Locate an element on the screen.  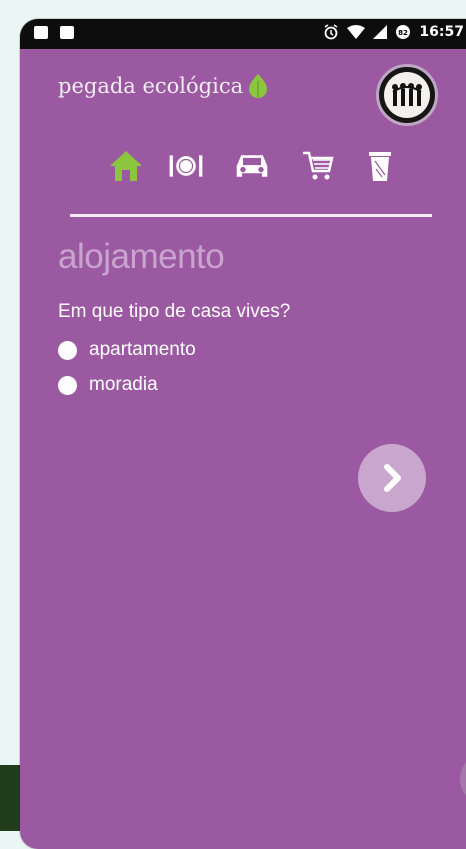
house-icon is located at coordinates (126, 166).